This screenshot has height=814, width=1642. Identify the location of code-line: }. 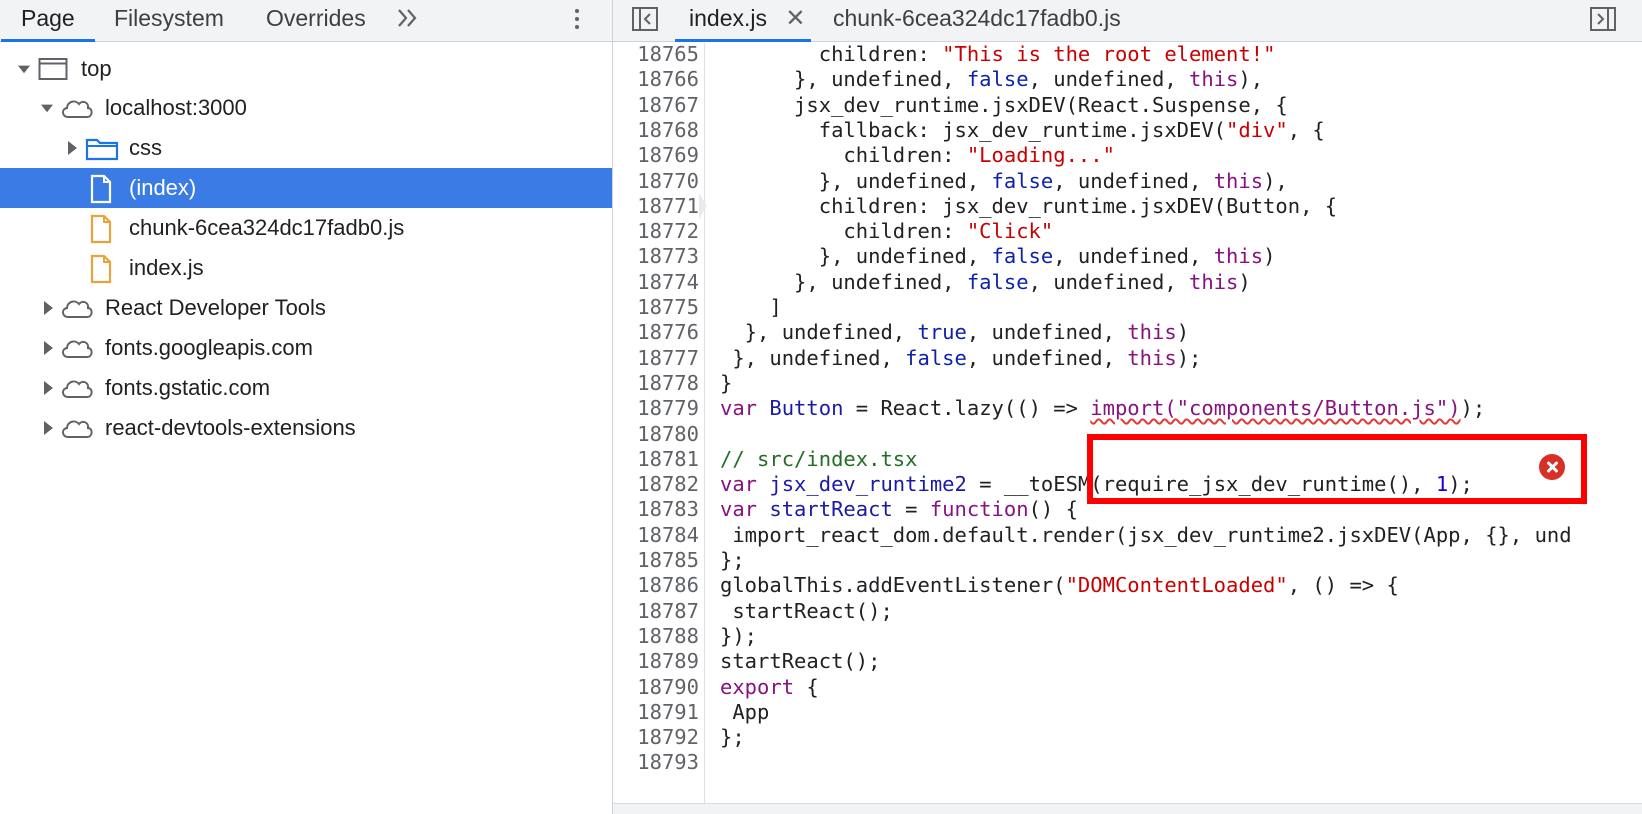
(726, 382).